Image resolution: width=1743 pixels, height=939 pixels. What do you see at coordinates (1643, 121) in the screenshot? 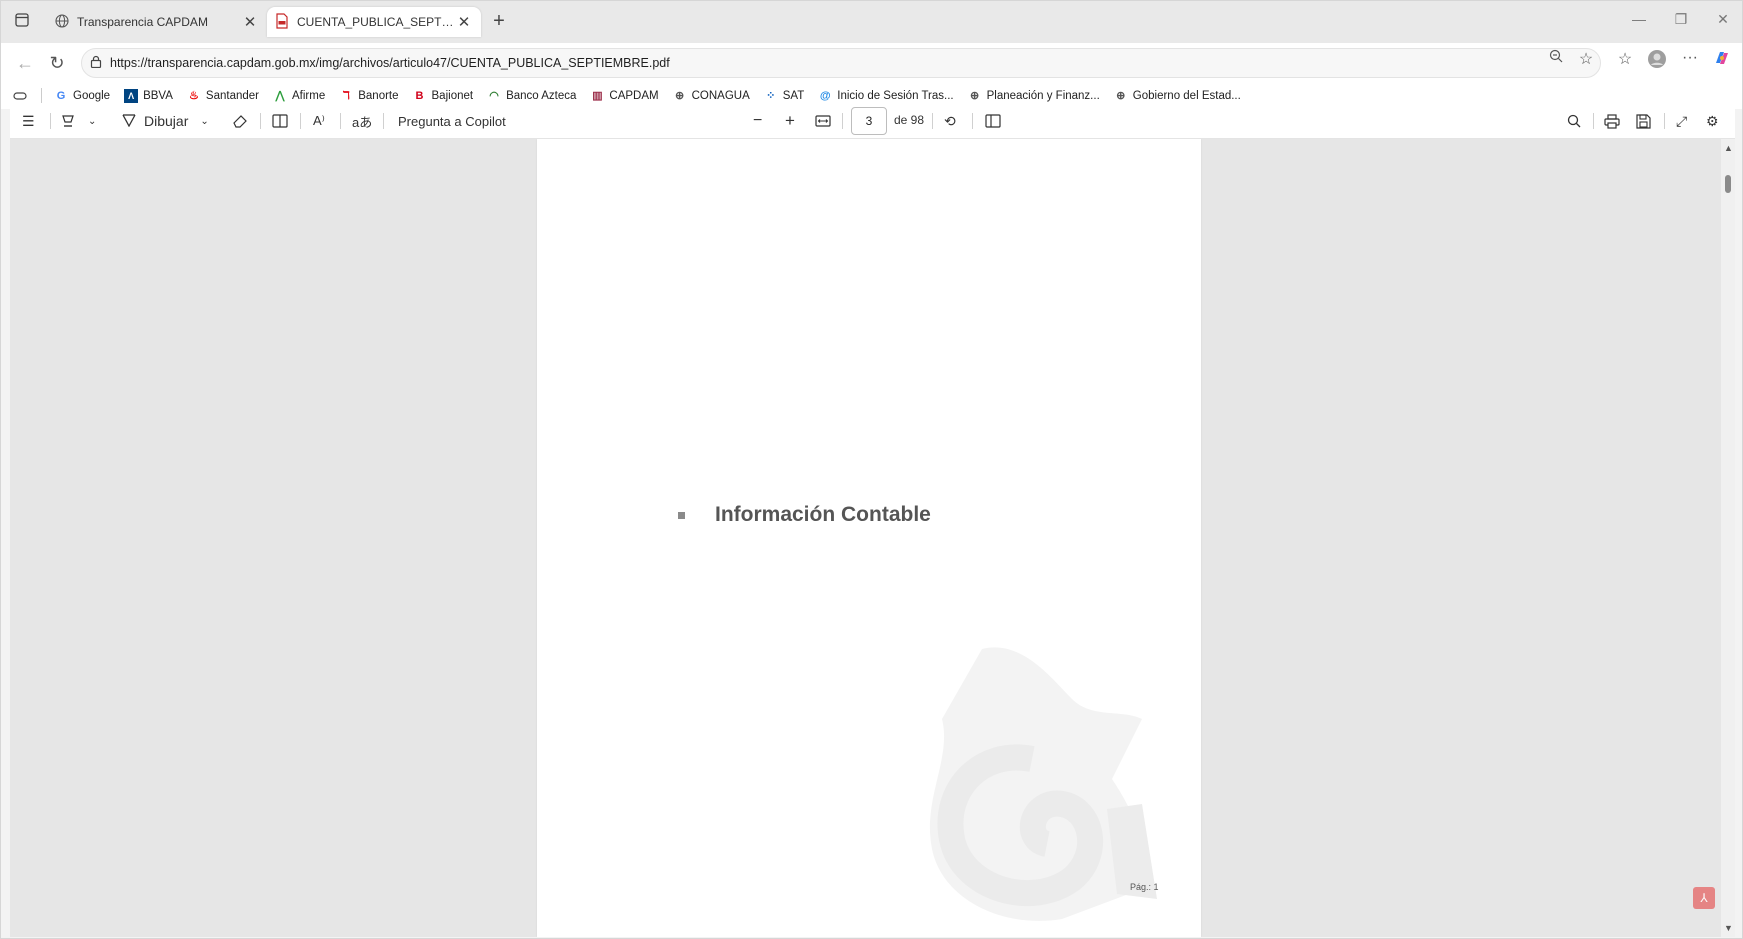
I see `save-icon` at bounding box center [1643, 121].